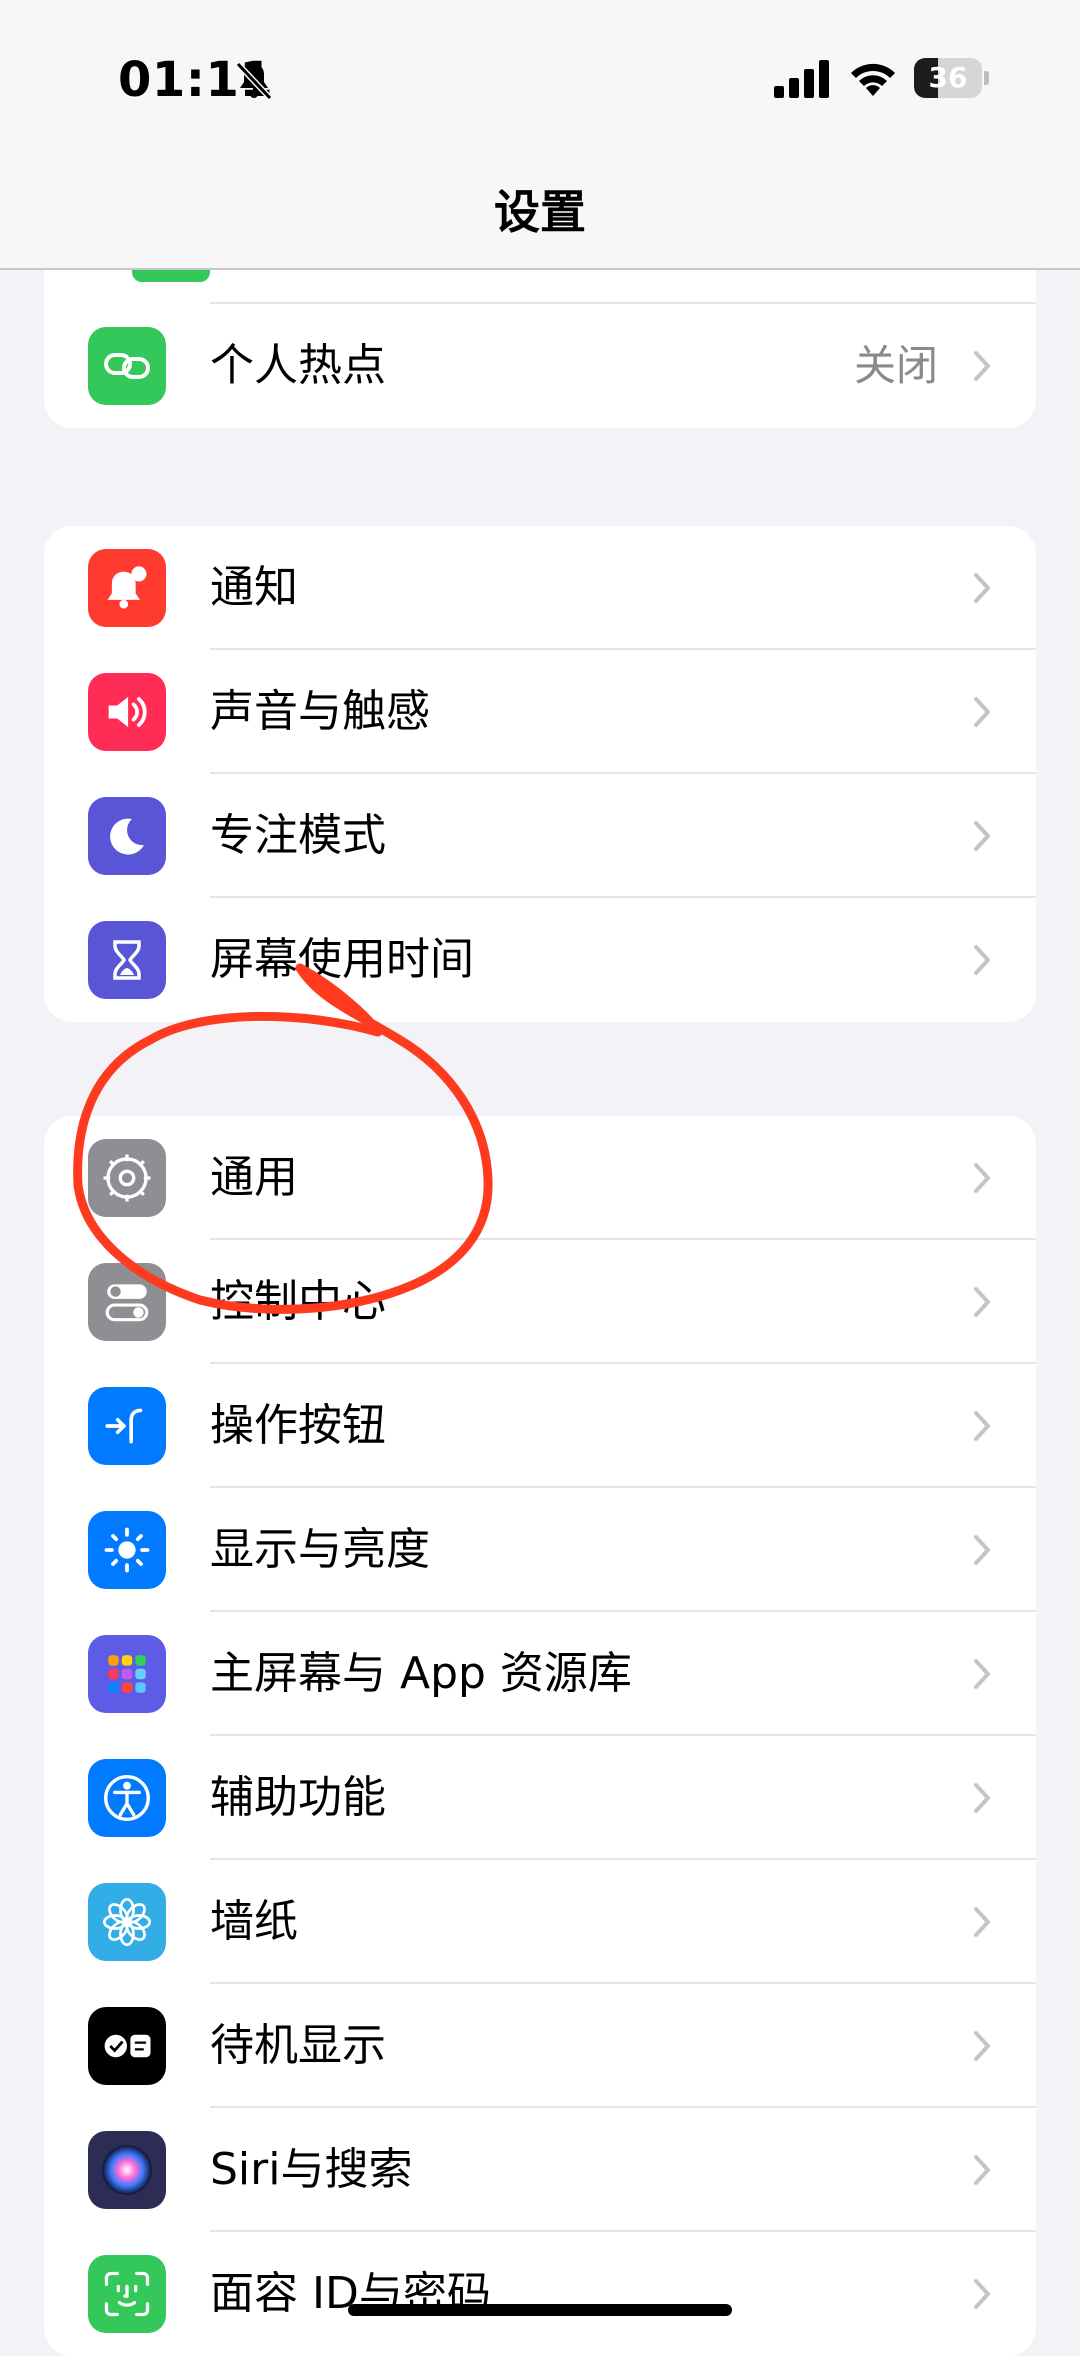 The width and height of the screenshot is (1080, 2356). I want to click on row-label: 个人热点, so click(298, 365).